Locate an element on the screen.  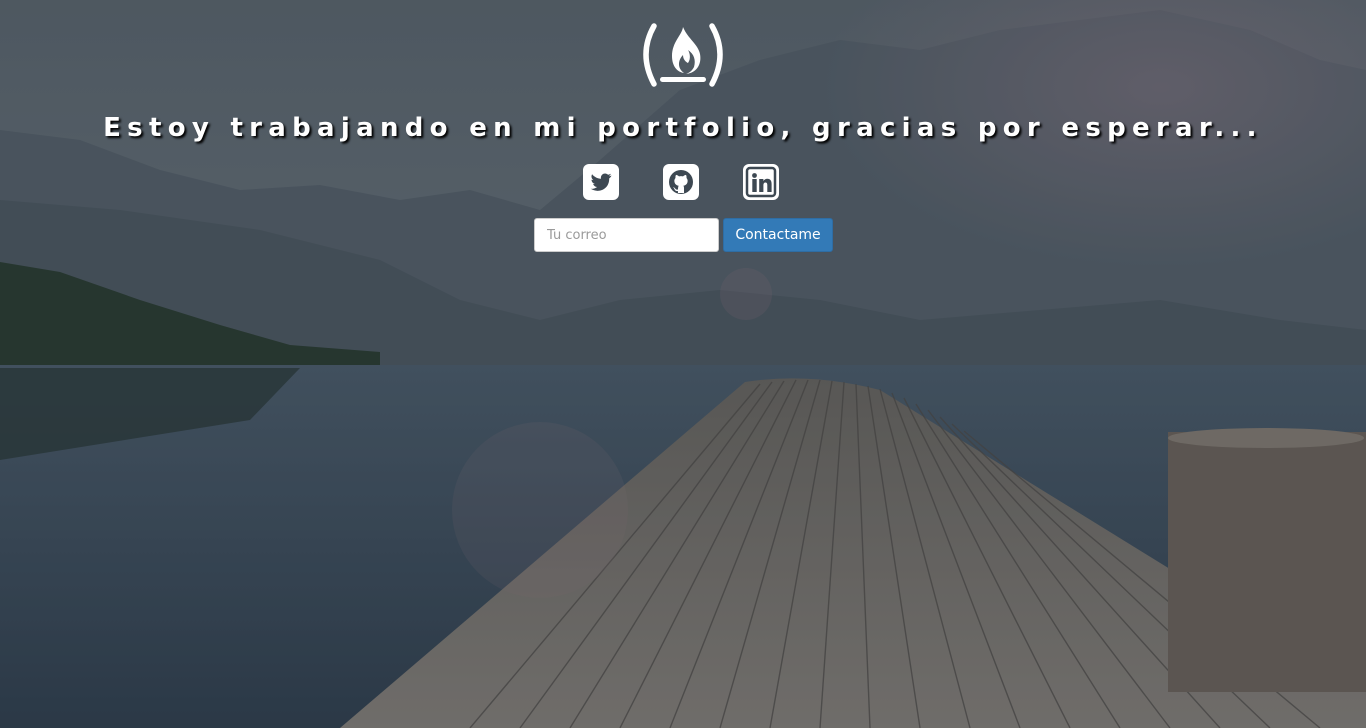
twitter-link is located at coordinates (601, 182).